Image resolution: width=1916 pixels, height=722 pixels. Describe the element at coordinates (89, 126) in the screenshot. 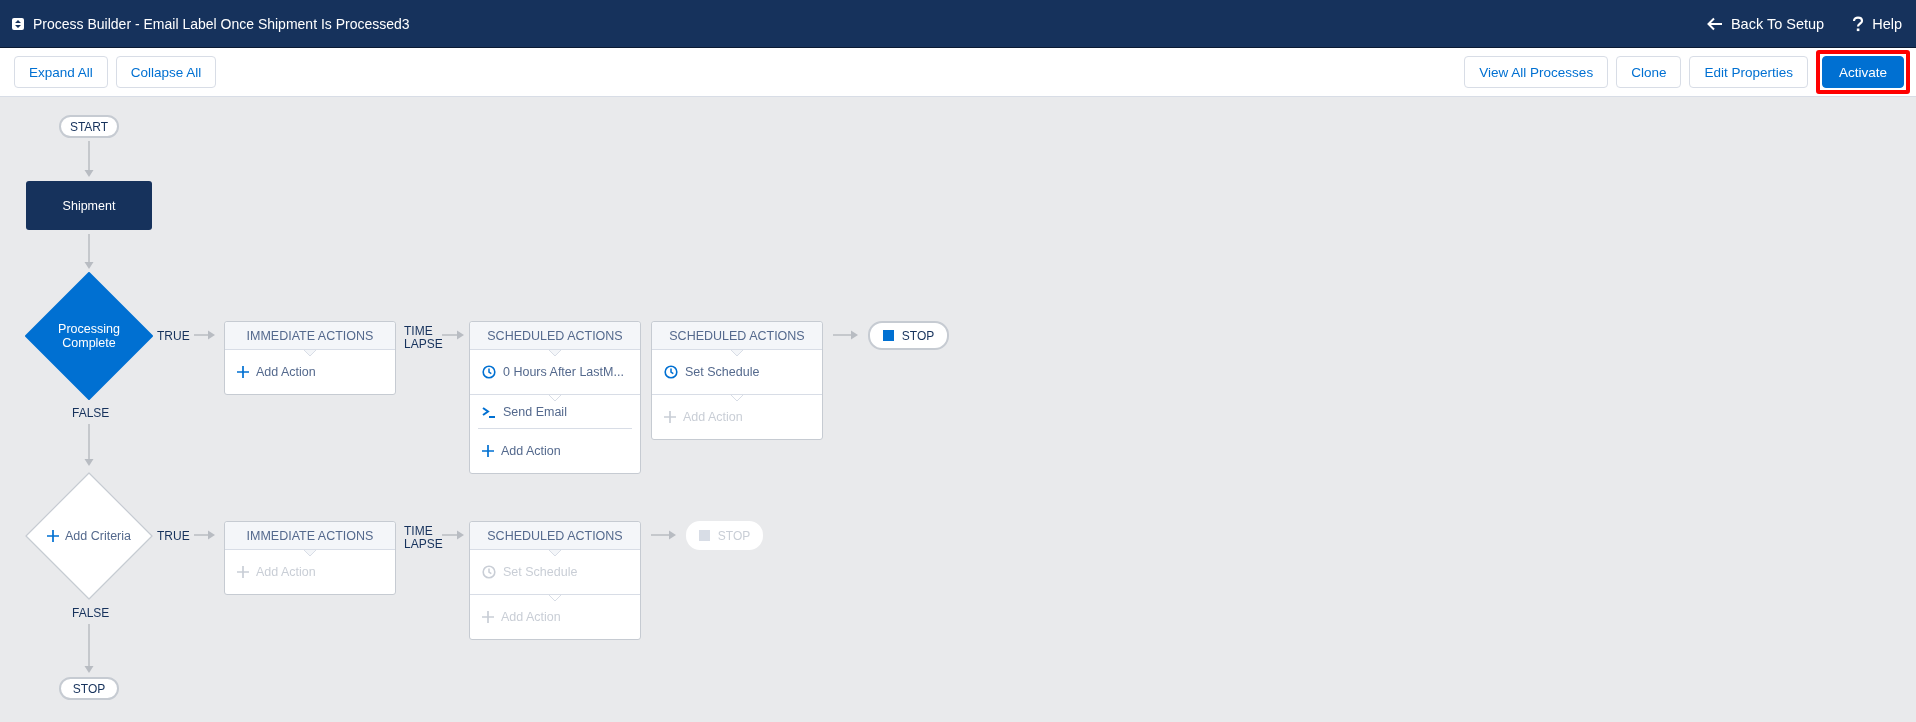

I see `start-node: START` at that location.